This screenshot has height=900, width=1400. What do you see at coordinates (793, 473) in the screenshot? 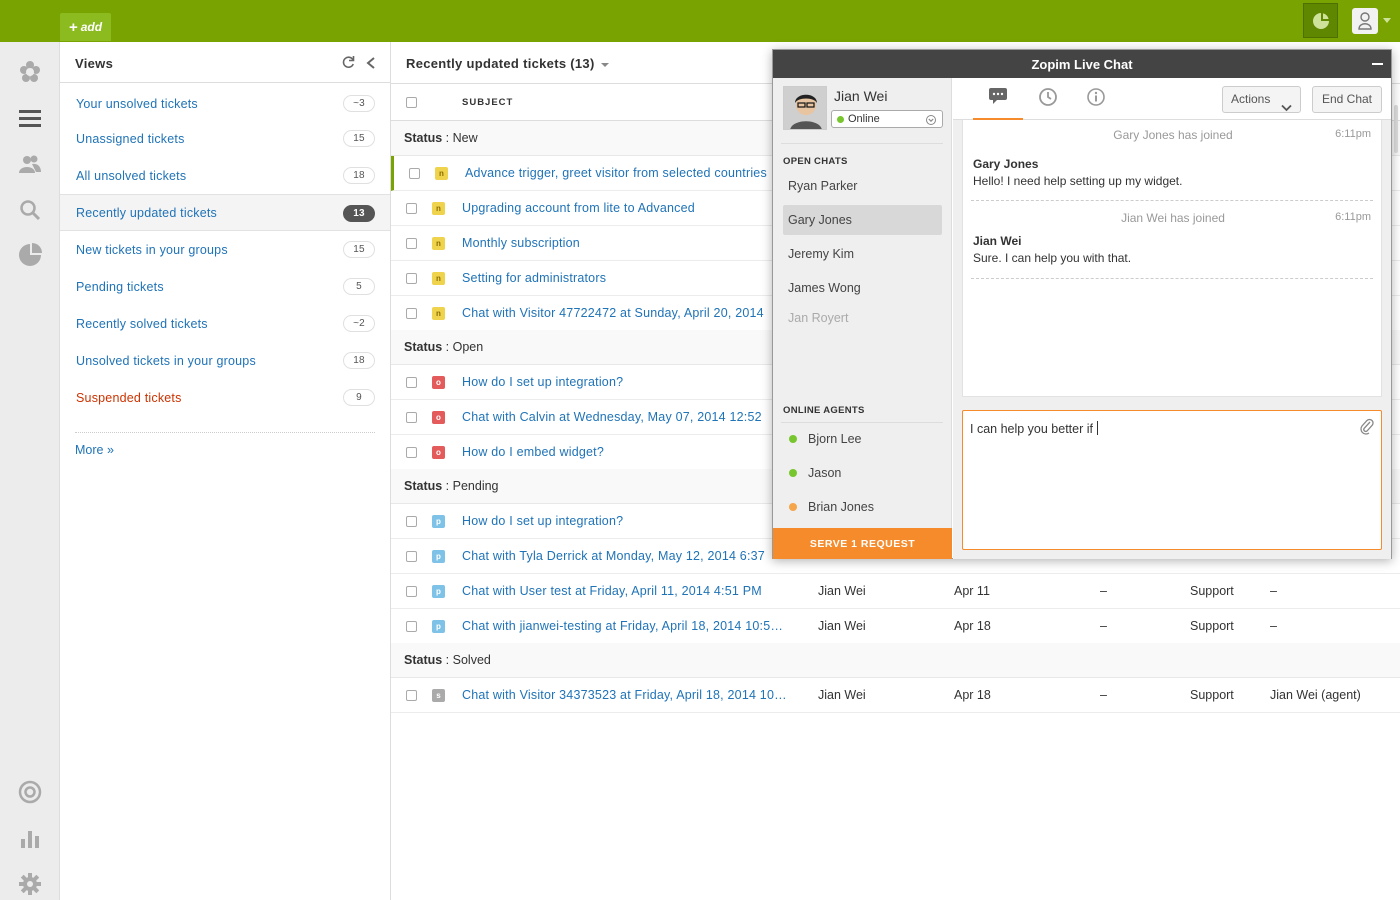
I see `online-dot-icon` at bounding box center [793, 473].